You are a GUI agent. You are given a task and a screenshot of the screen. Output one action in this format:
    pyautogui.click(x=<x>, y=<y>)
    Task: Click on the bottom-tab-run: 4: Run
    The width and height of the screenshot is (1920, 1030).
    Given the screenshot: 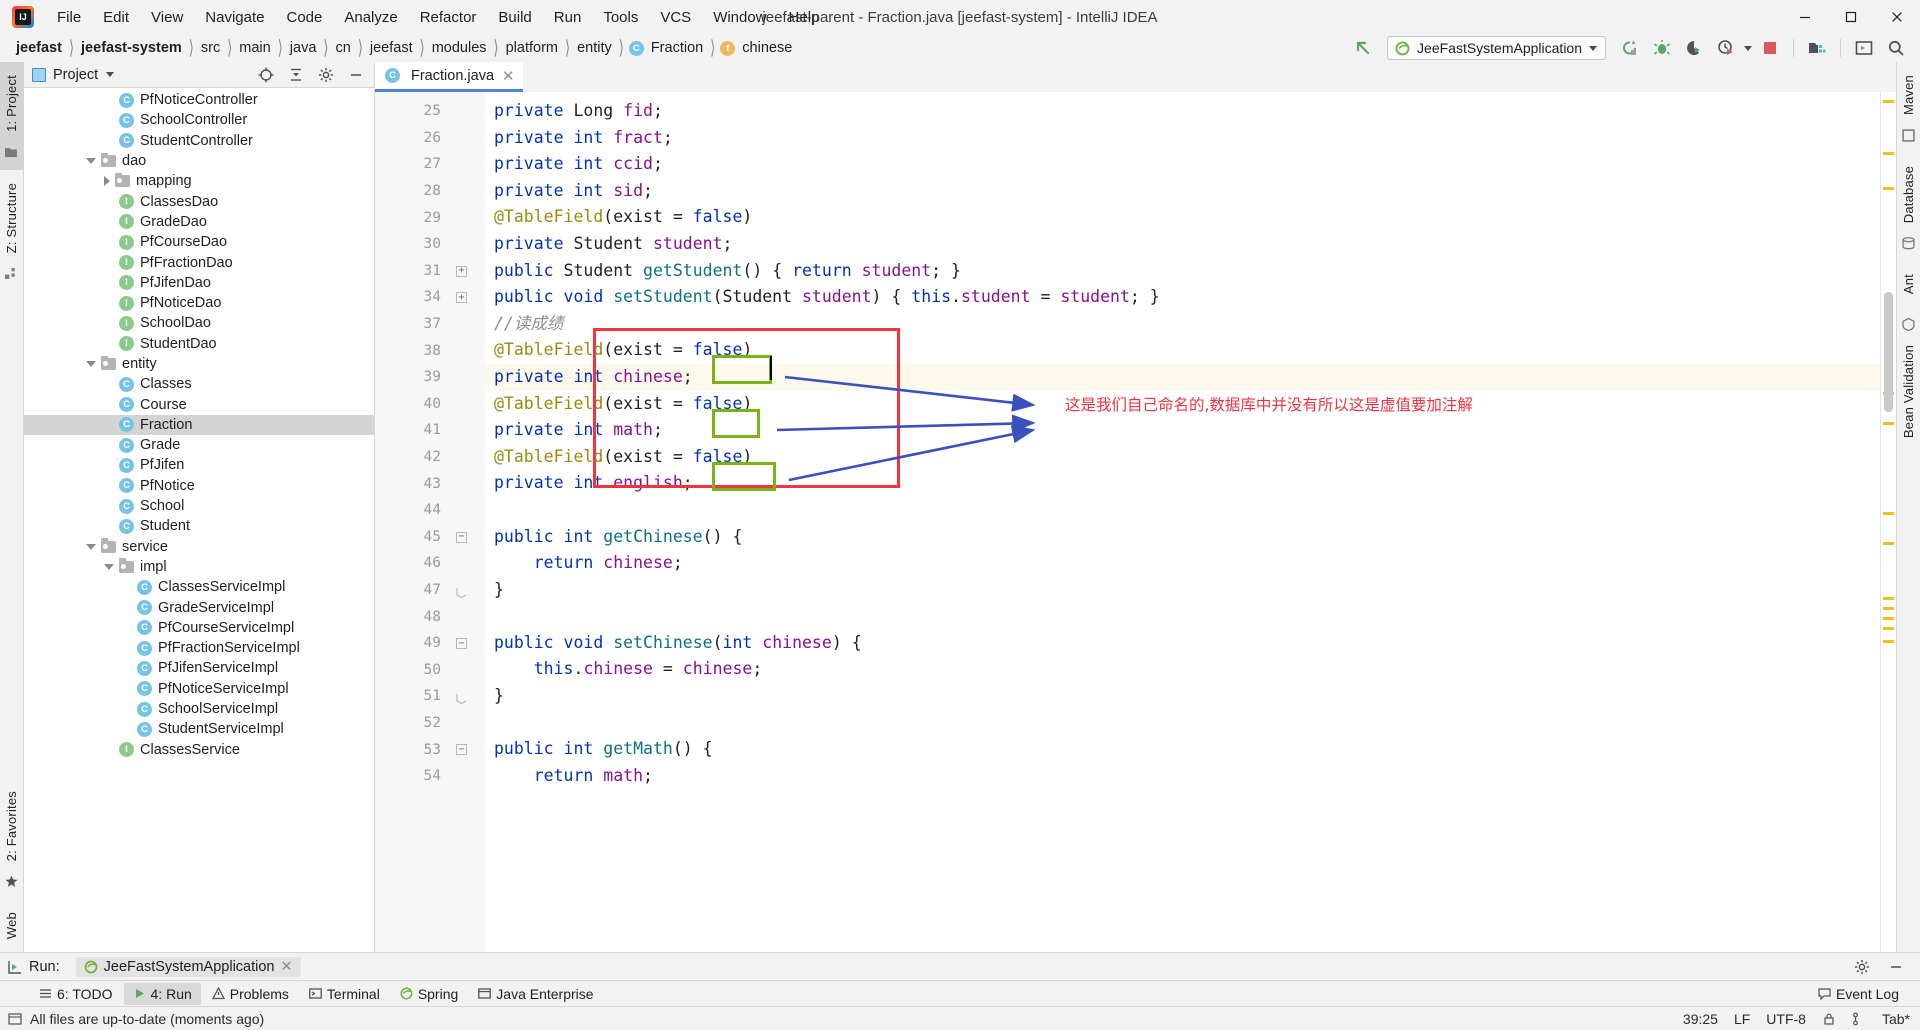 What is the action you would take?
    pyautogui.click(x=162, y=993)
    